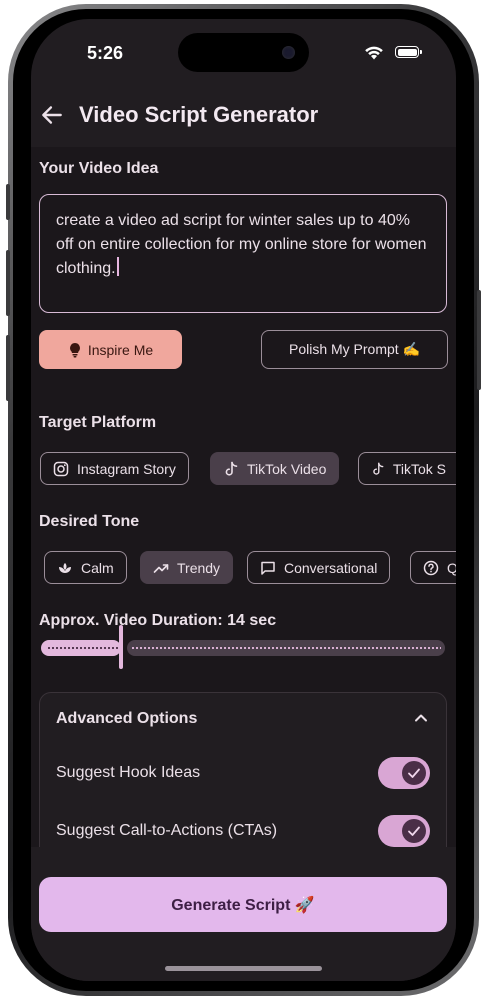  Describe the element at coordinates (479, 340) in the screenshot. I see `power-button` at that location.